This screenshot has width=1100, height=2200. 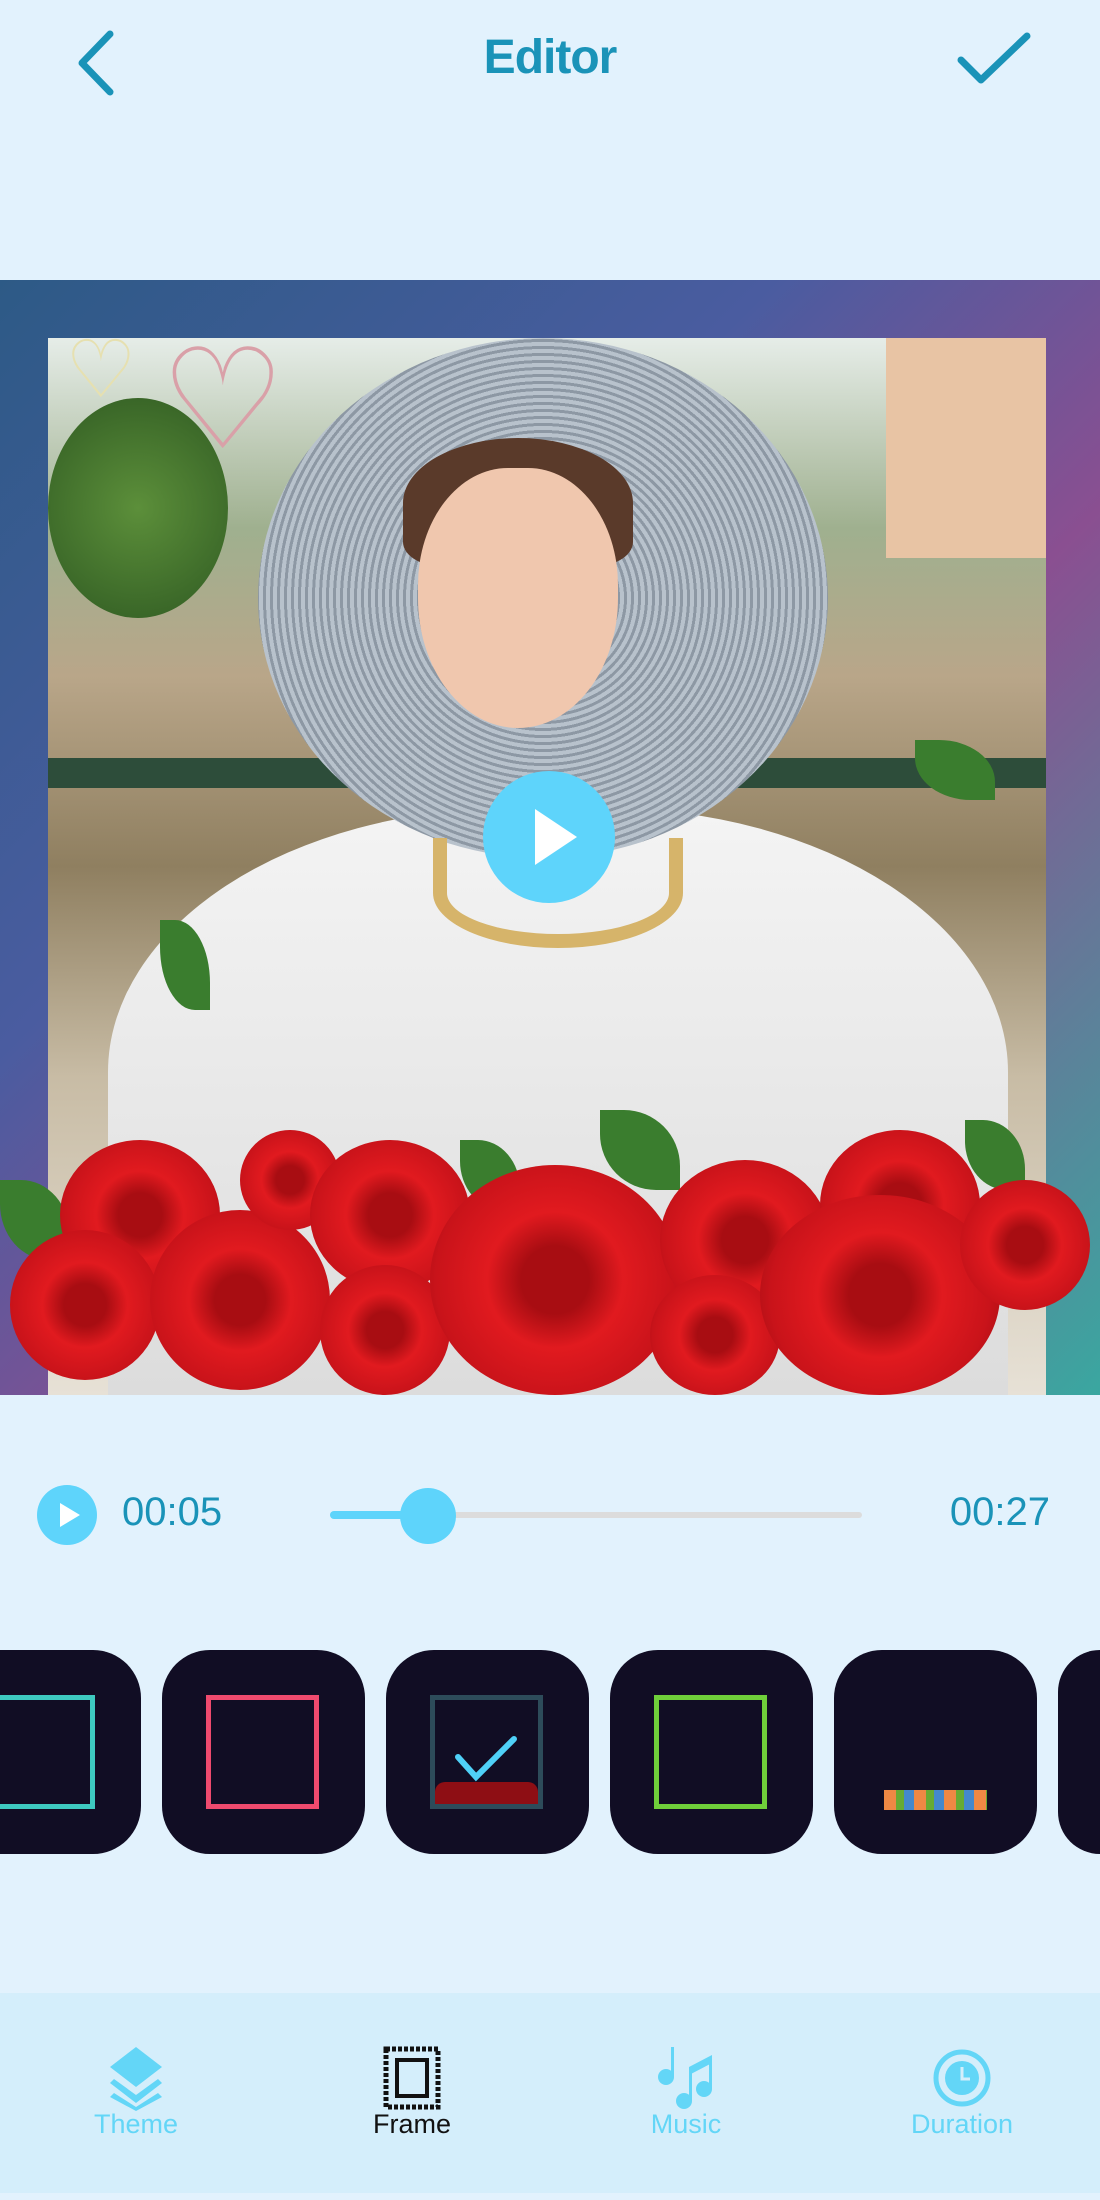 I want to click on current-time: 00:05, so click(x=172, y=1512).